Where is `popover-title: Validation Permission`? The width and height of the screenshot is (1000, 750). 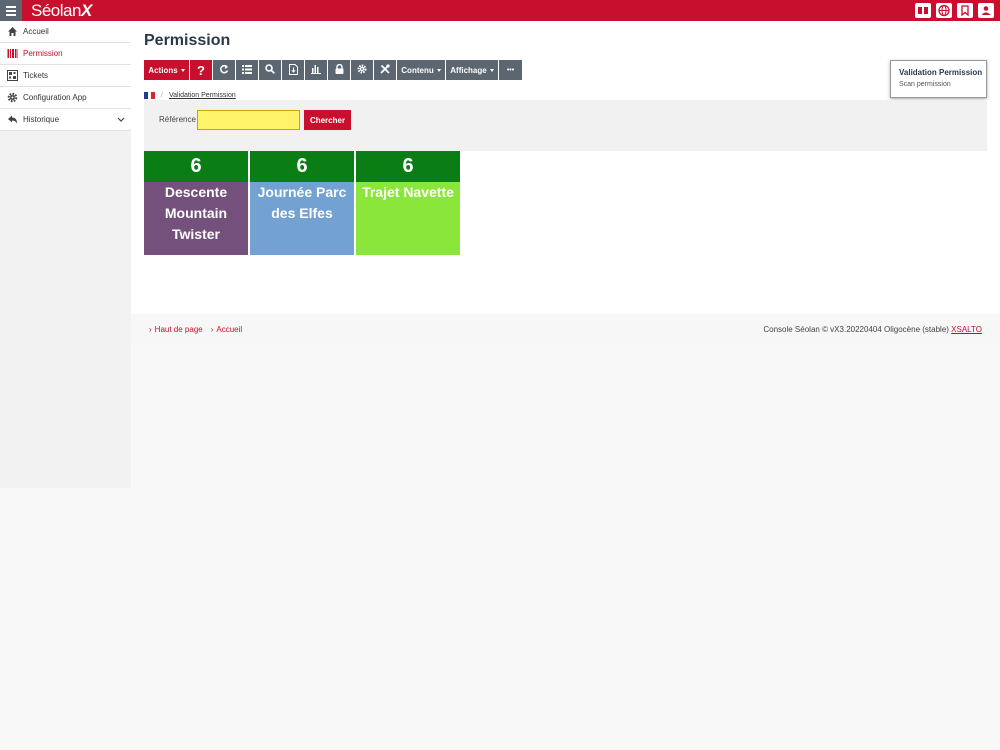 popover-title: Validation Permission is located at coordinates (941, 72).